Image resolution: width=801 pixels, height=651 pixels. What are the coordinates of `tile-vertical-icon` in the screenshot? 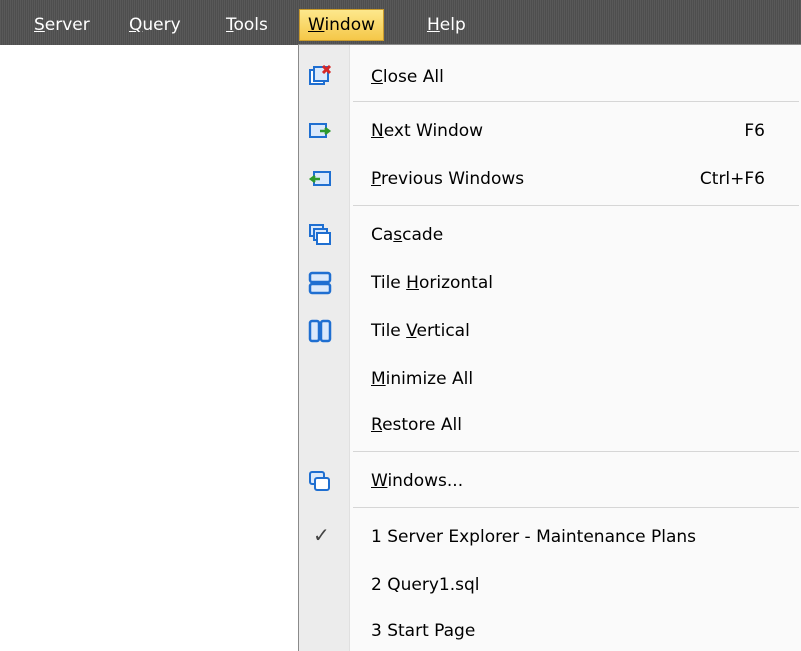 It's located at (320, 331).